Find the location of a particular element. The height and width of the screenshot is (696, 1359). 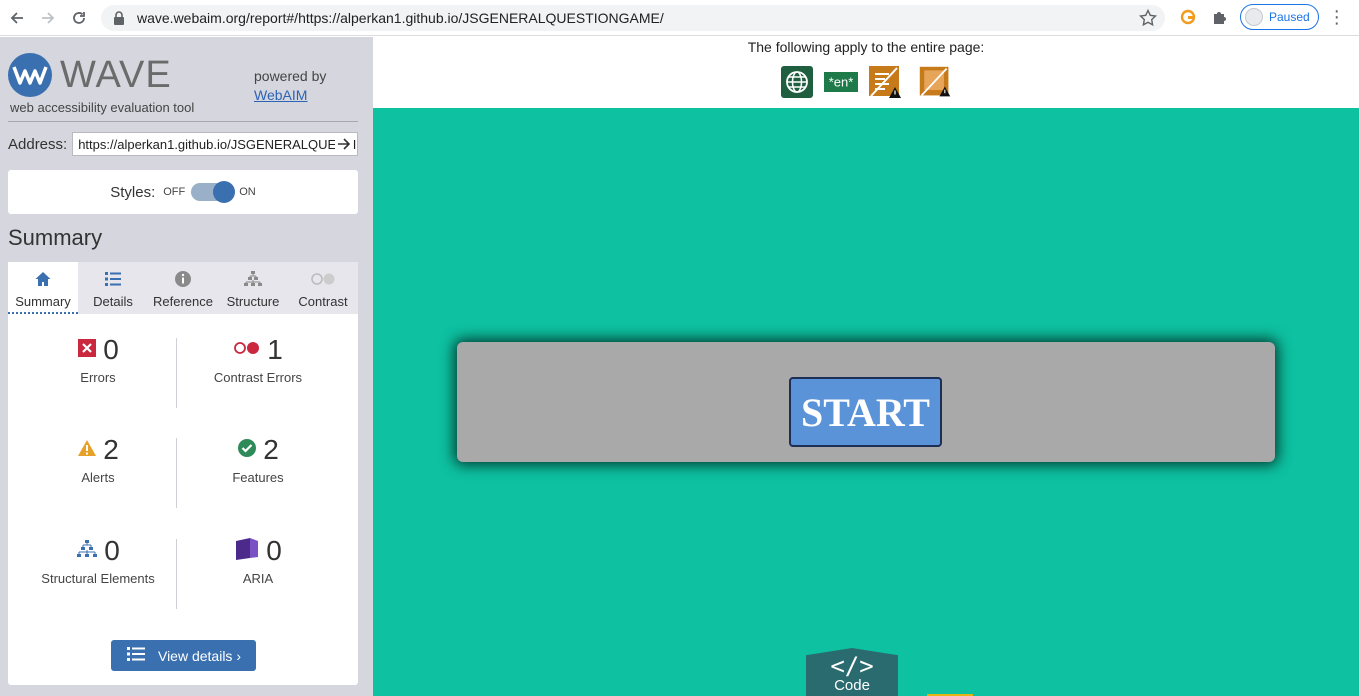

powered-by: powered by WebAIM is located at coordinates (290, 86).